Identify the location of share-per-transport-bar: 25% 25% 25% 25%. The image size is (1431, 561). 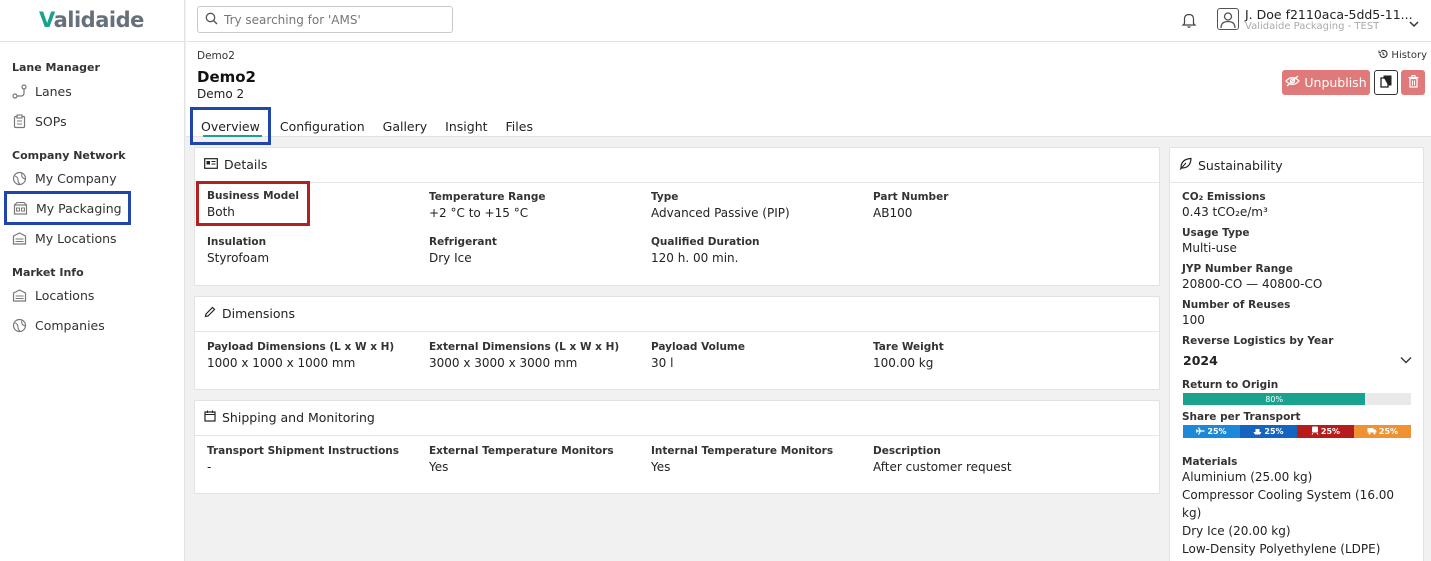
(1297, 431).